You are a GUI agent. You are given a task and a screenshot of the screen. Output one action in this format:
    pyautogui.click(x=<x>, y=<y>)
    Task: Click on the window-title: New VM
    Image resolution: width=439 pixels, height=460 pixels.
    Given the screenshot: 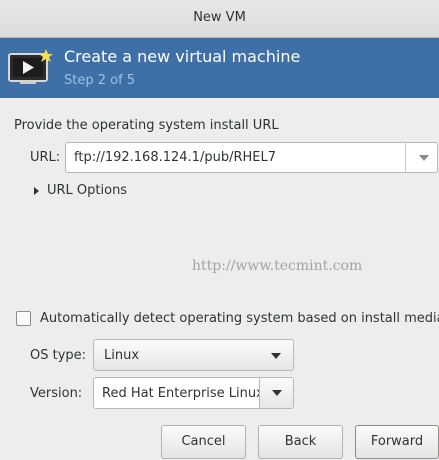 What is the action you would take?
    pyautogui.click(x=219, y=17)
    